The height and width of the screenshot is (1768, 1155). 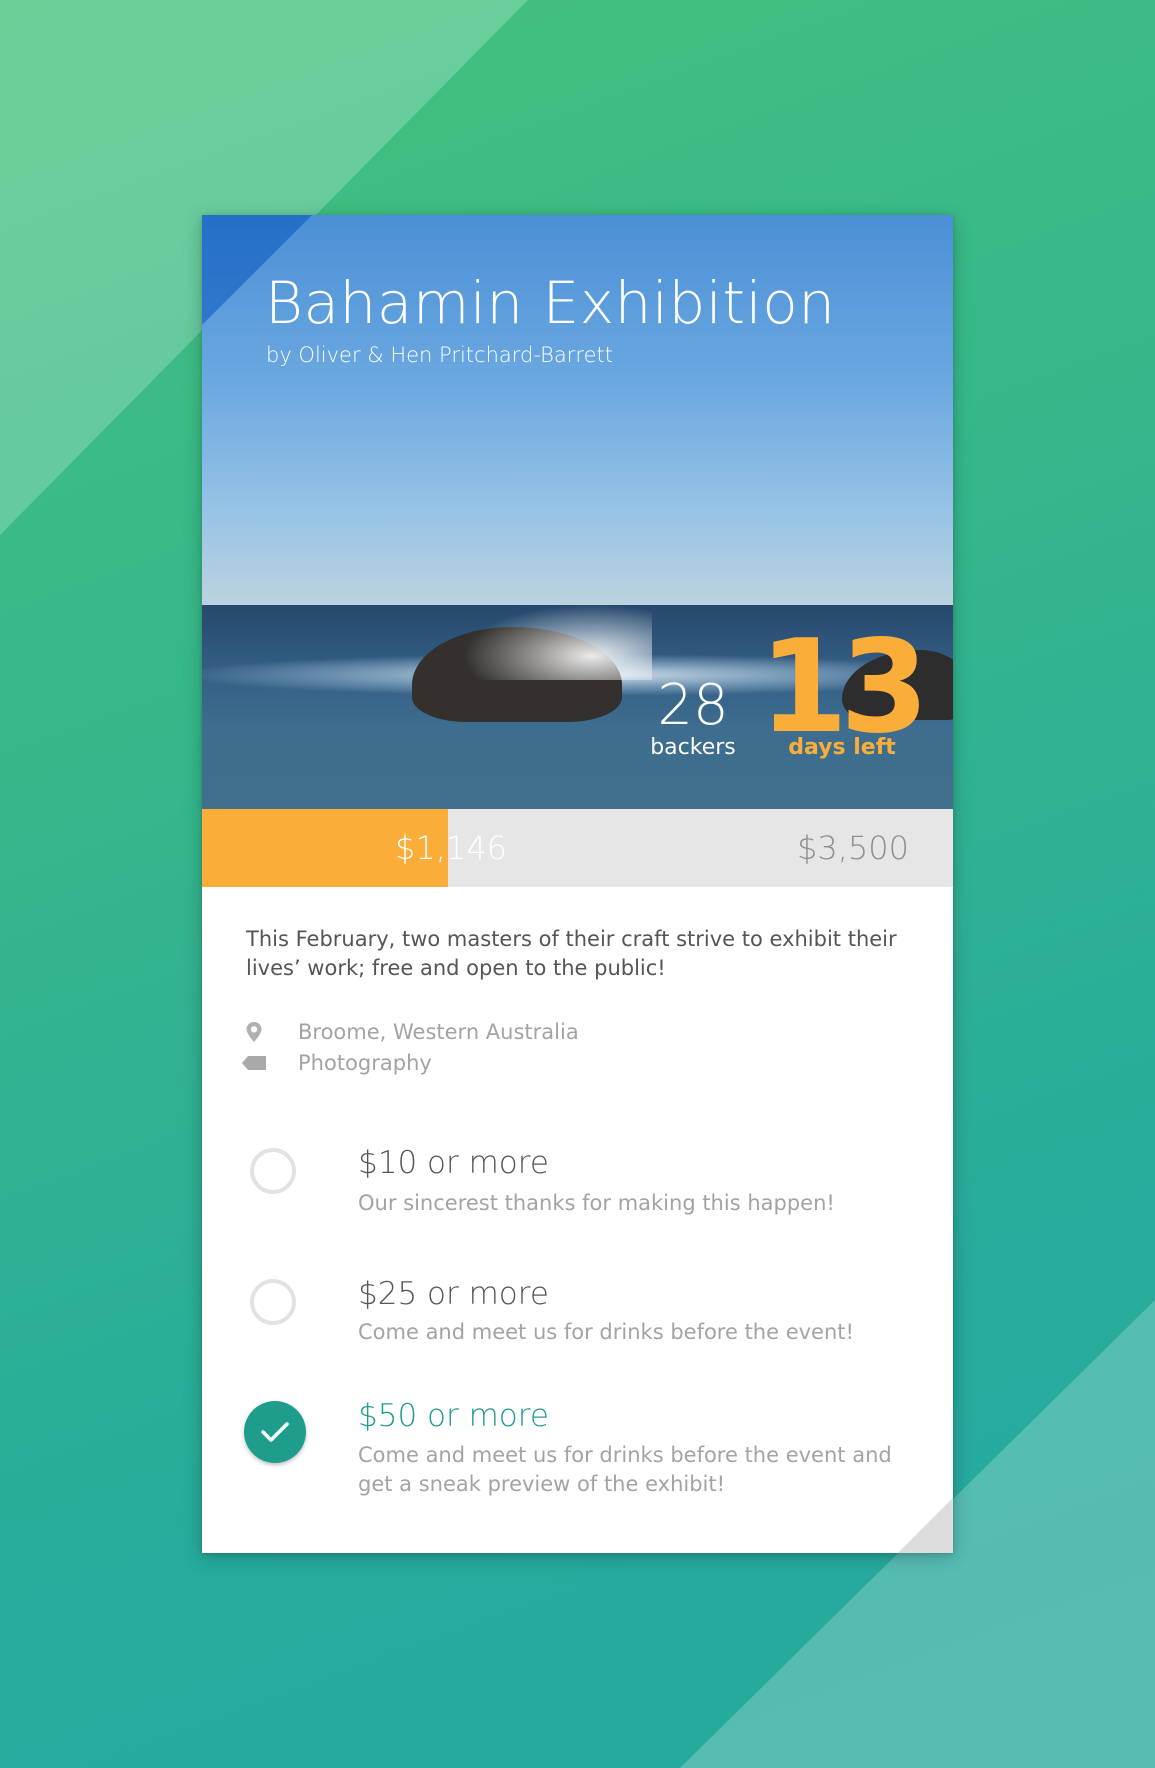 I want to click on location-text: Broome, Western Australia, so click(x=438, y=1032).